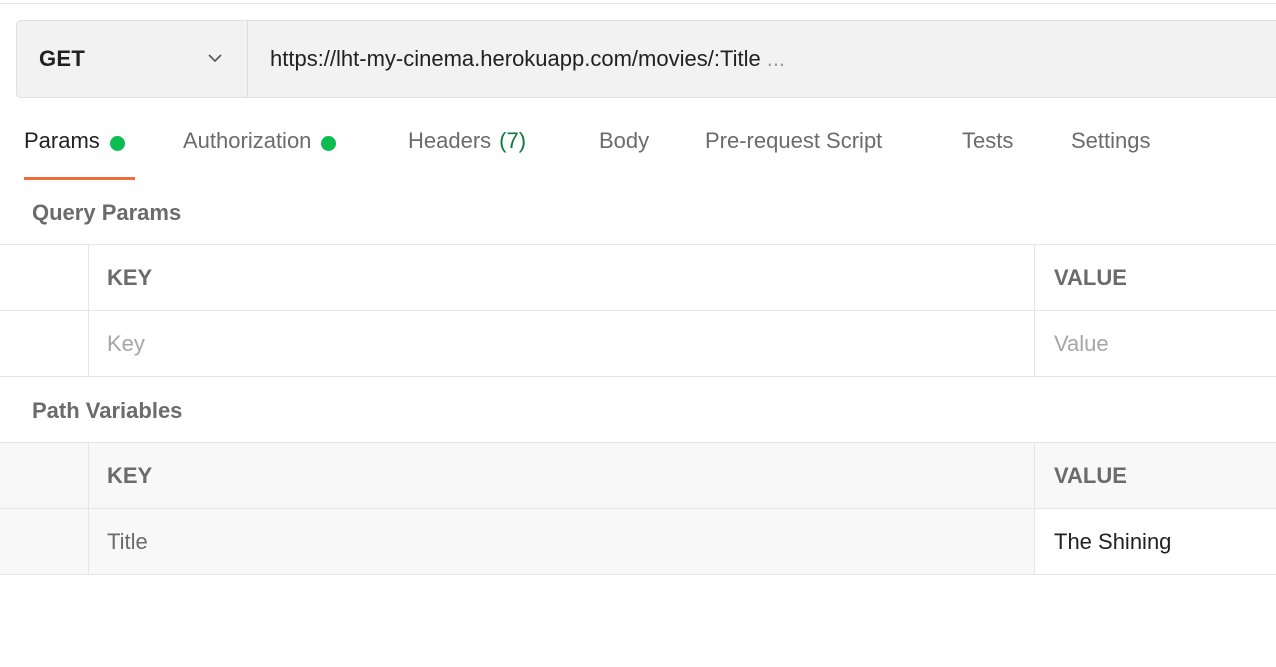 The height and width of the screenshot is (667, 1276). I want to click on tab-settings: Settings, so click(1111, 154).